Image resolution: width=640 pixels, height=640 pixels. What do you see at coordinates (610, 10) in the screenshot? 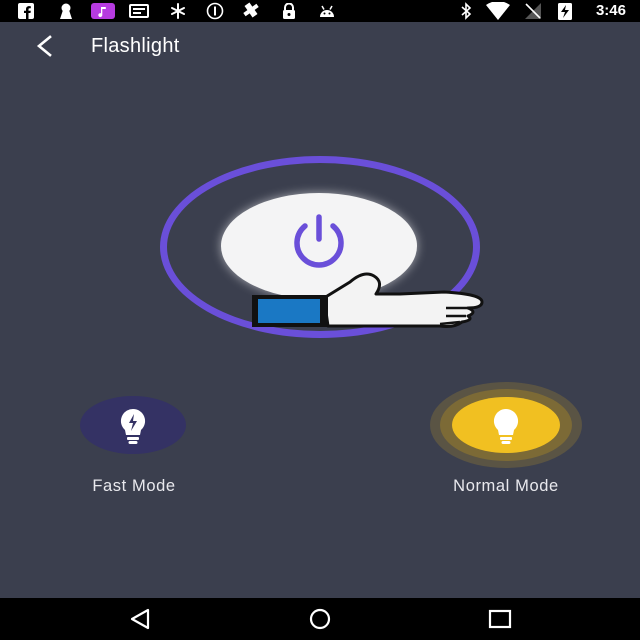
I see `status-clock: 3:46` at bounding box center [610, 10].